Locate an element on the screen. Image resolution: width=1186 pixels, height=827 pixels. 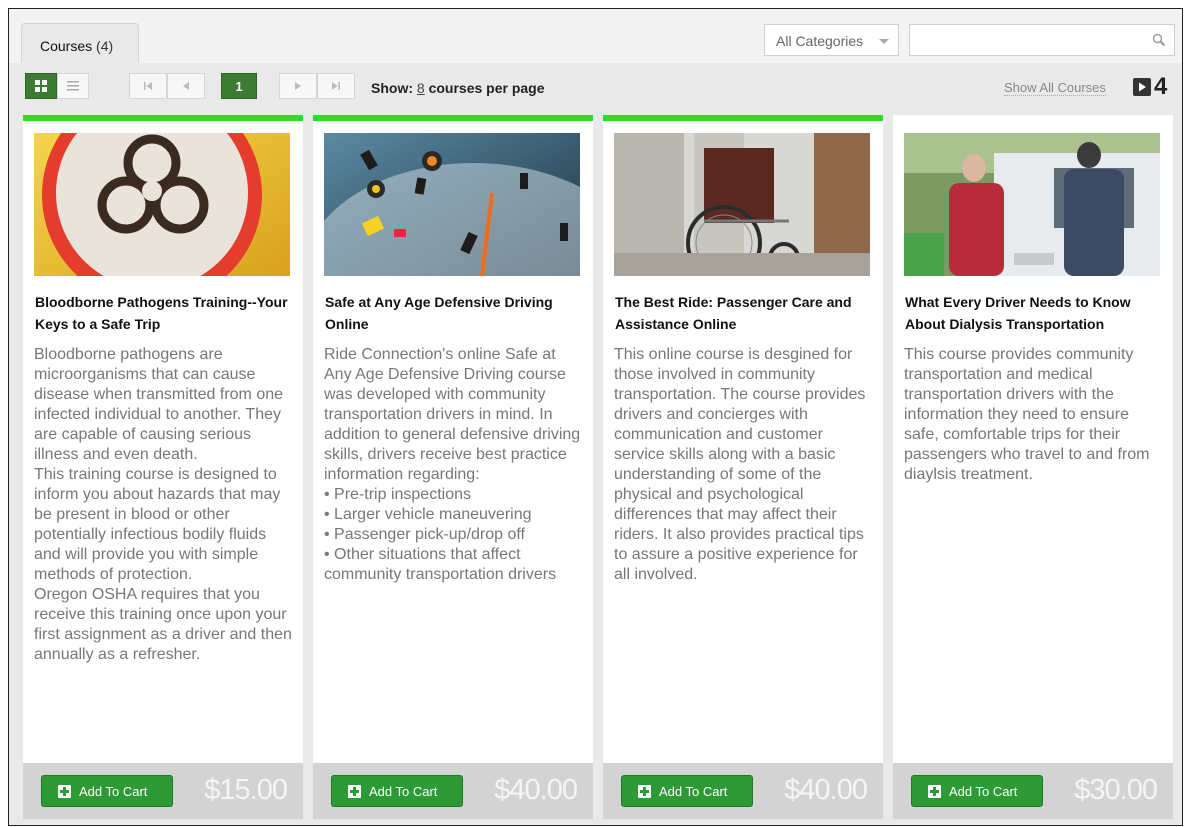
total-count: 4 is located at coordinates (1161, 86).